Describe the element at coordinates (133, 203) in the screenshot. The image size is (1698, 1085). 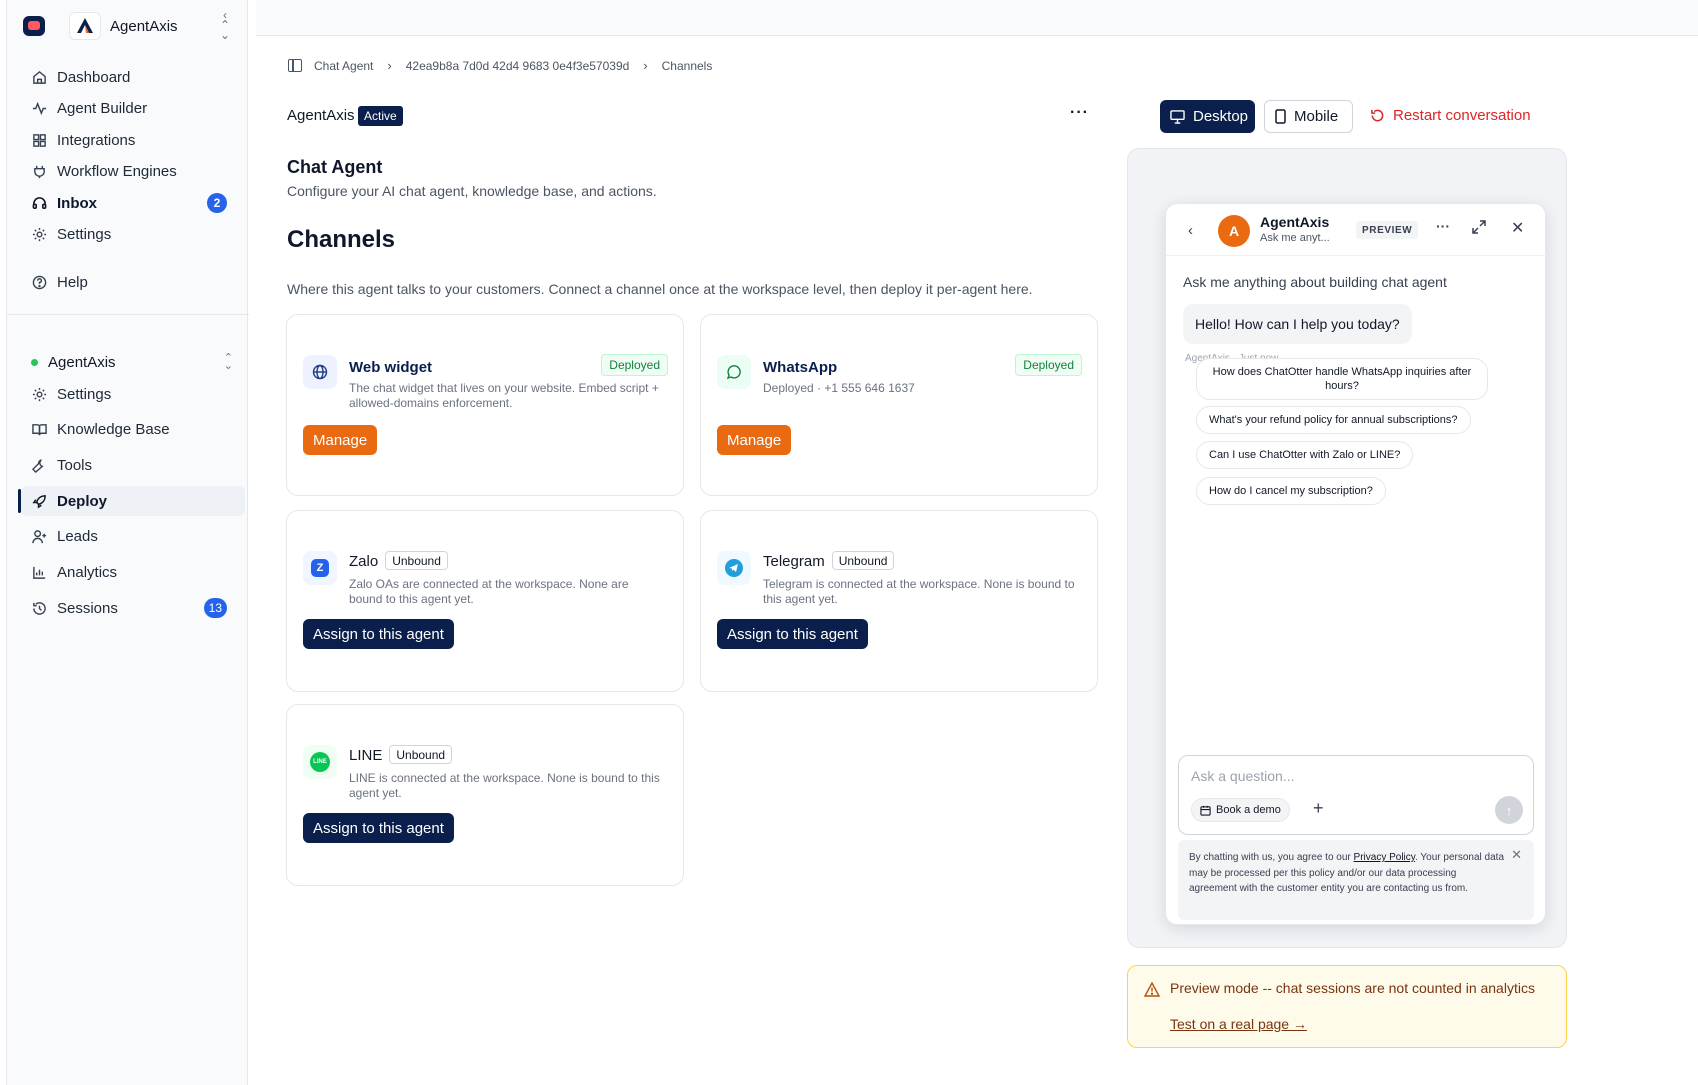
I see `nav-inbox: Inbox 2` at that location.